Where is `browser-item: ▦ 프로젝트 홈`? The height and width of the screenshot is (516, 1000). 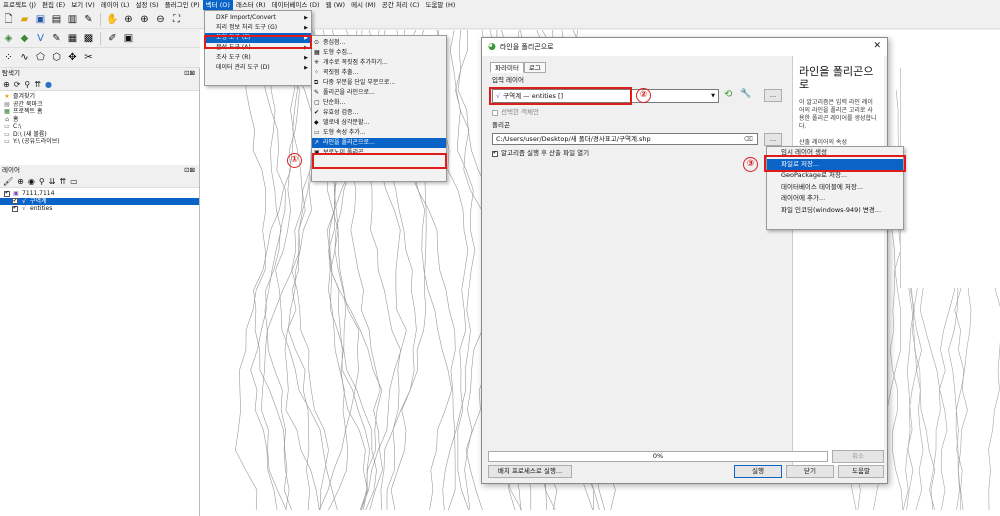 browser-item: ▦ 프로젝트 홈 is located at coordinates (101, 112).